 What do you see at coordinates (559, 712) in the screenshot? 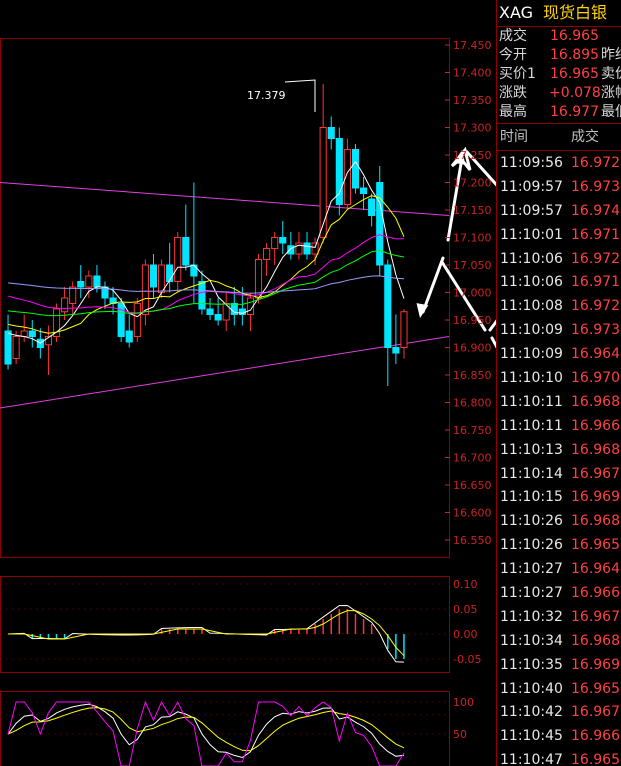
I see `tick-row: 11:10:42 16.967` at bounding box center [559, 712].